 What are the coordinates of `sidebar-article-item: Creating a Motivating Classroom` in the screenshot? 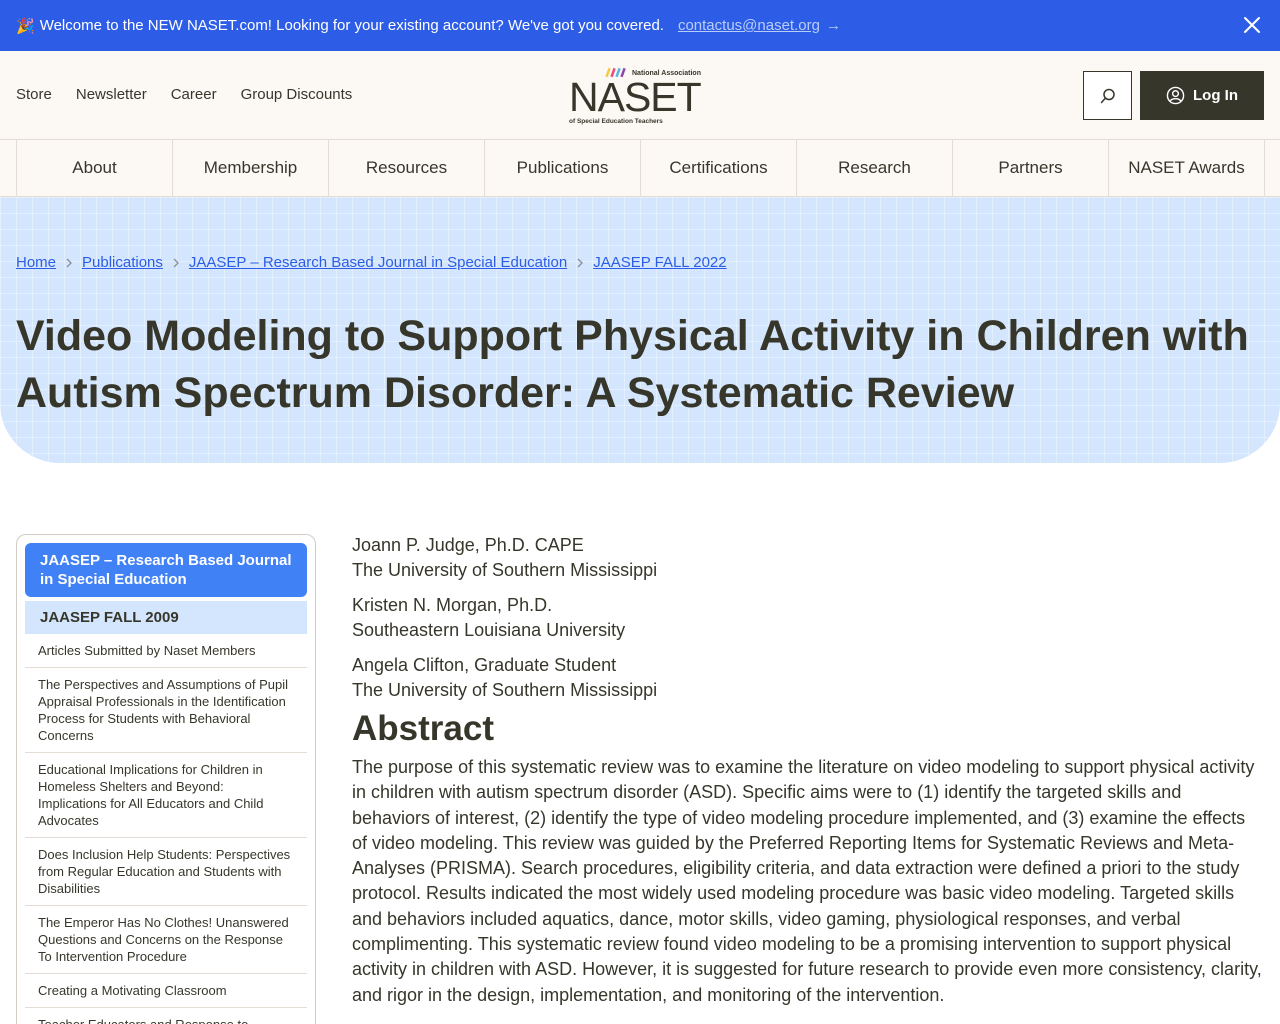 It's located at (166, 991).